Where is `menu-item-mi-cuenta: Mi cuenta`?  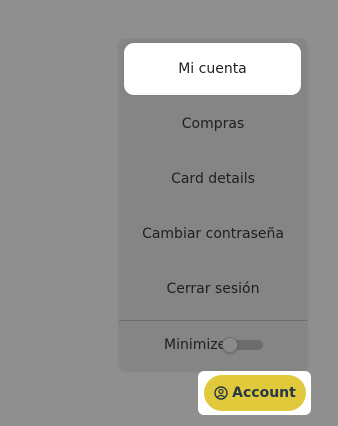 menu-item-mi-cuenta: Mi cuenta is located at coordinates (212, 69).